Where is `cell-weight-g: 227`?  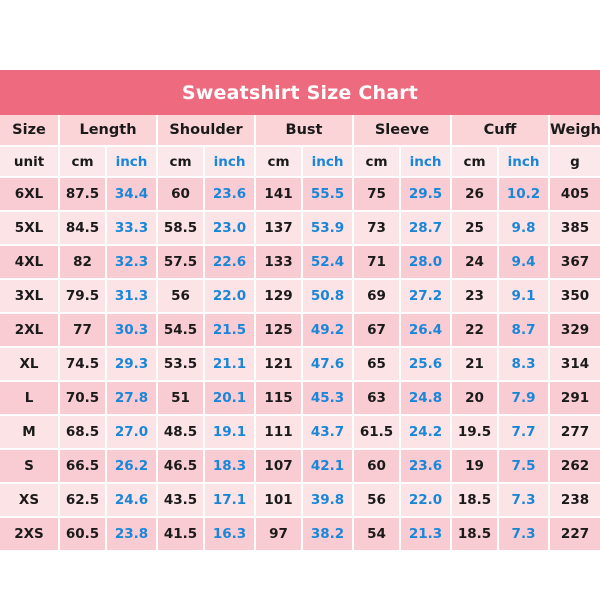
cell-weight-g: 227 is located at coordinates (575, 534).